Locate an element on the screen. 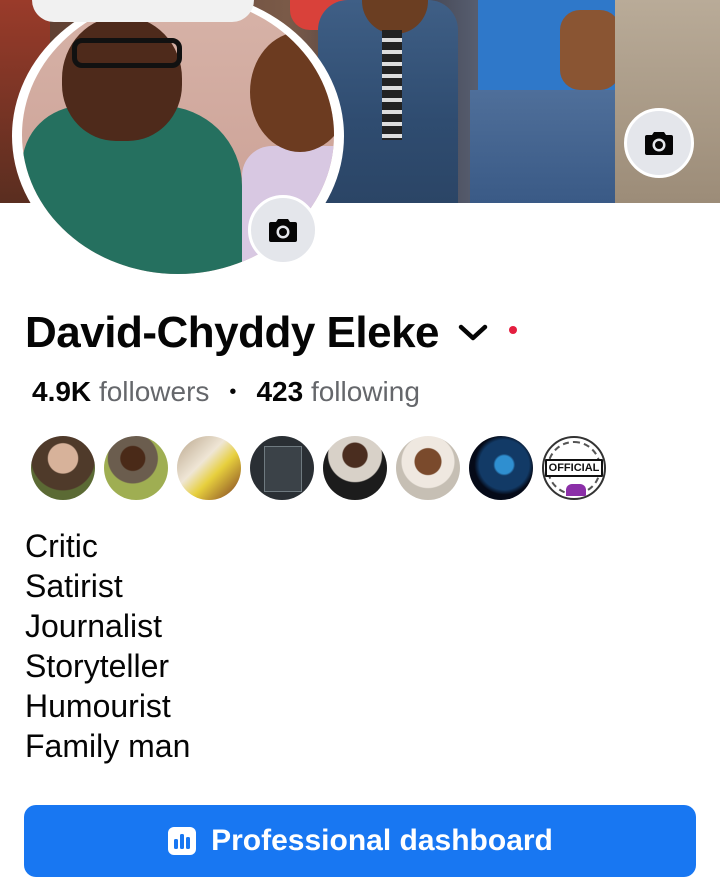 Image resolution: width=720 pixels, height=893 pixels. professional-dashboard-label: Professional dashboard is located at coordinates (382, 840).